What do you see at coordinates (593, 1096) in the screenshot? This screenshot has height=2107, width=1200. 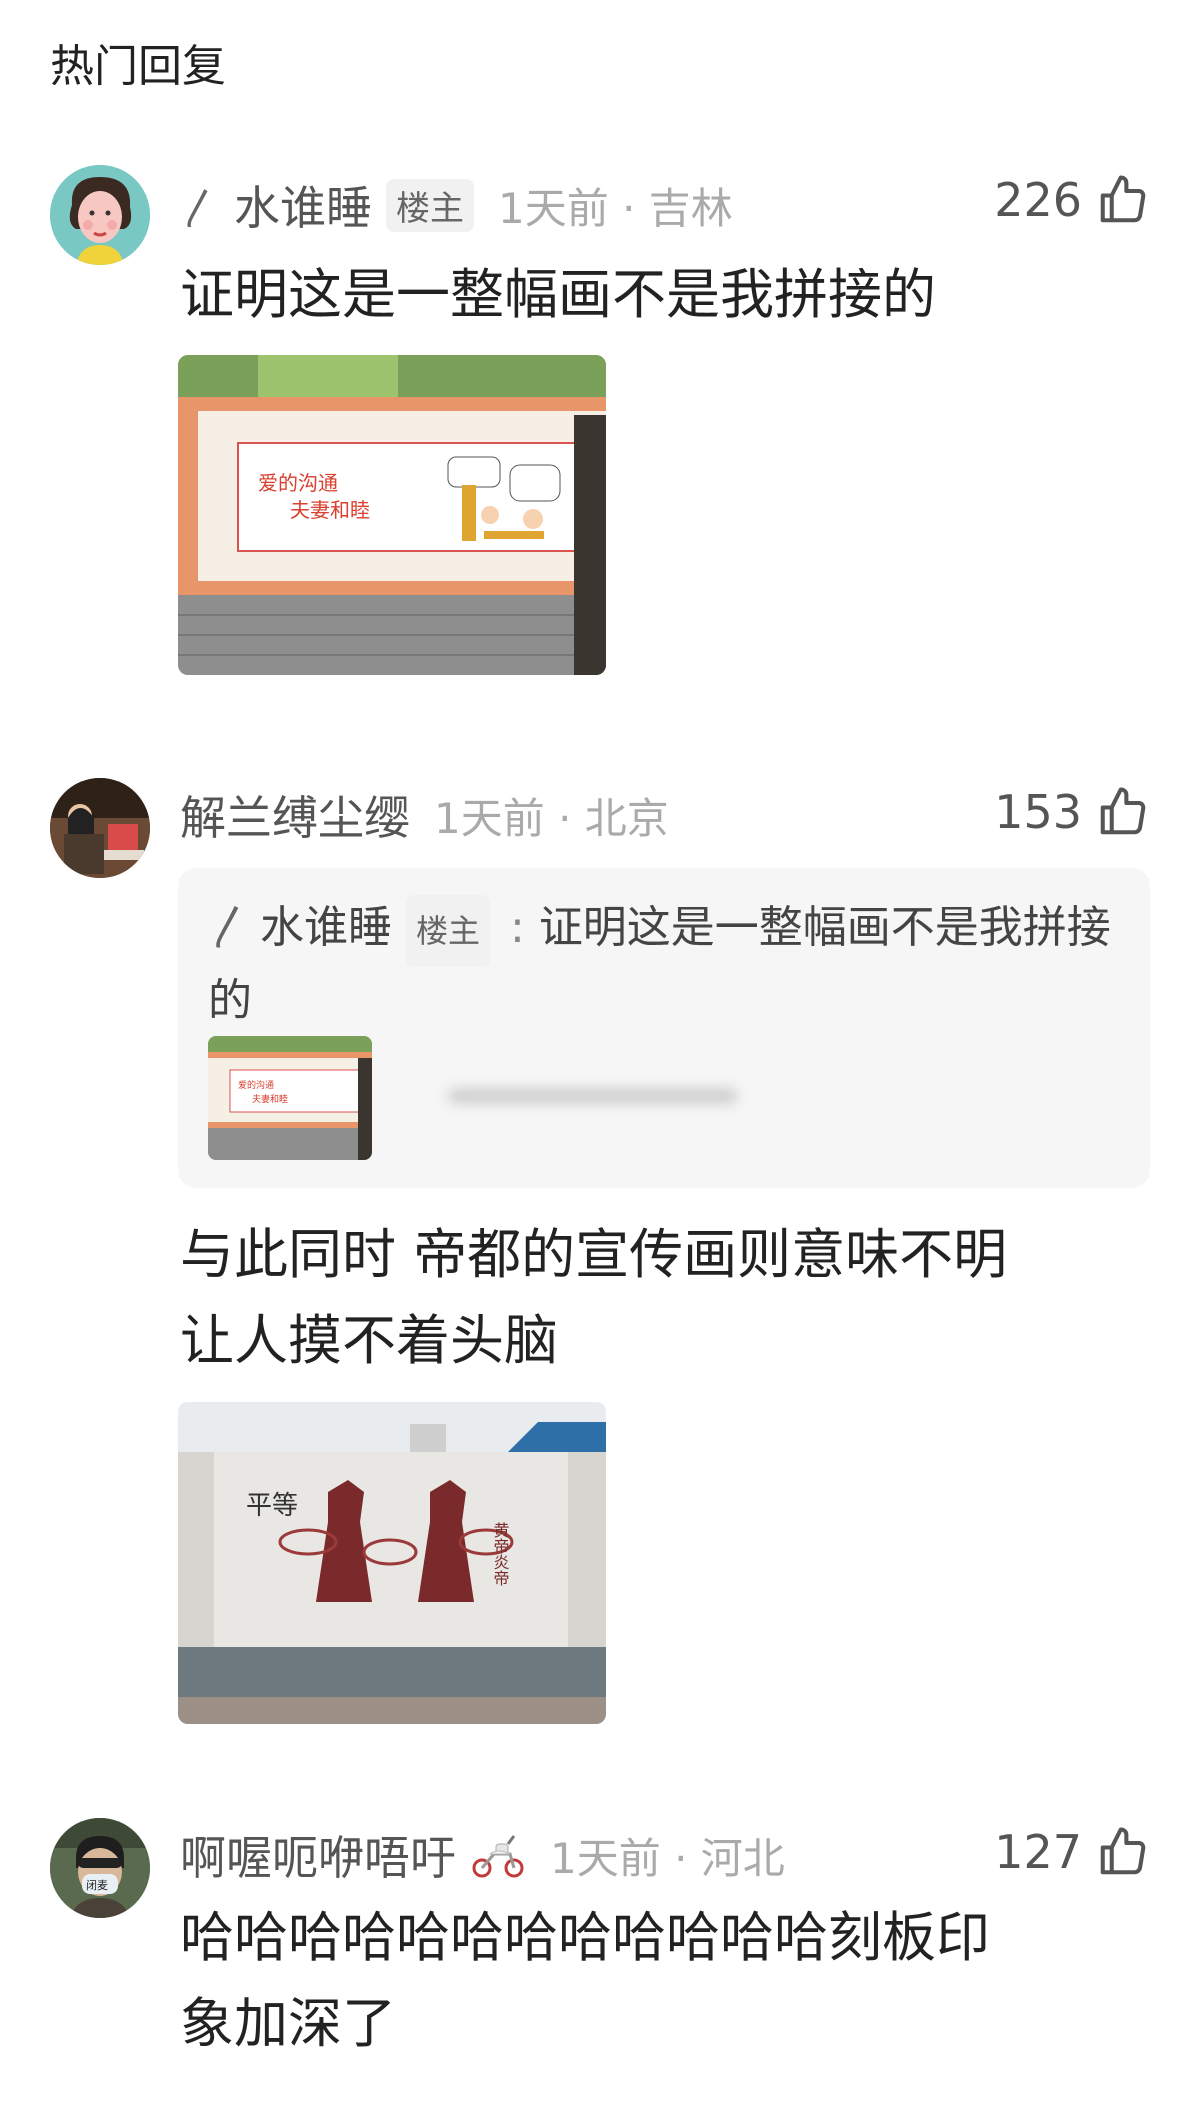 I see `blurred-content` at bounding box center [593, 1096].